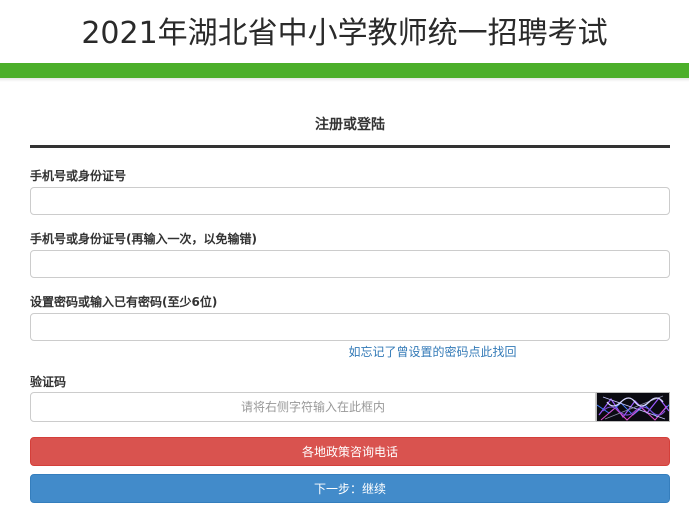 Image resolution: width=689 pixels, height=508 pixels. I want to click on id-input, so click(350, 201).